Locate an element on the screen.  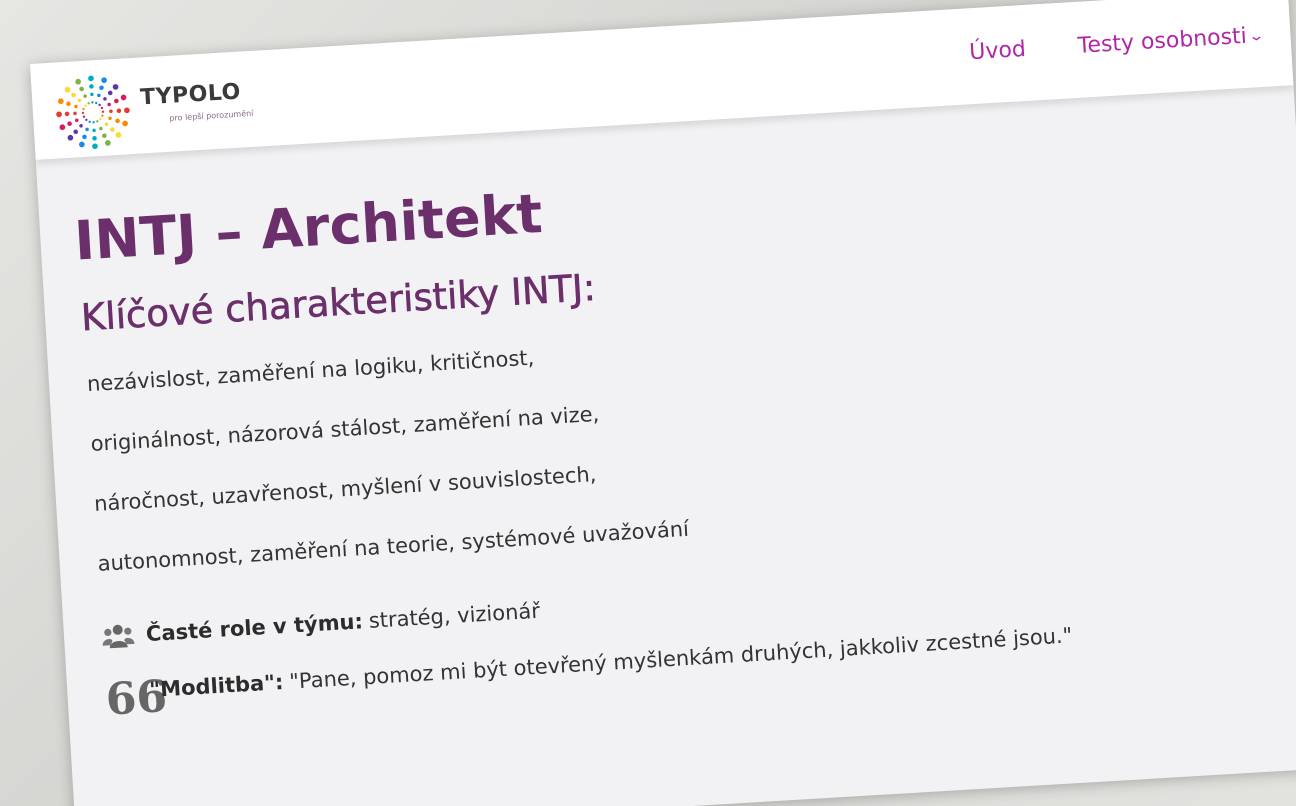
nav-menu: Úvod Testy osobnosti ⌄ is located at coordinates (1117, 44).